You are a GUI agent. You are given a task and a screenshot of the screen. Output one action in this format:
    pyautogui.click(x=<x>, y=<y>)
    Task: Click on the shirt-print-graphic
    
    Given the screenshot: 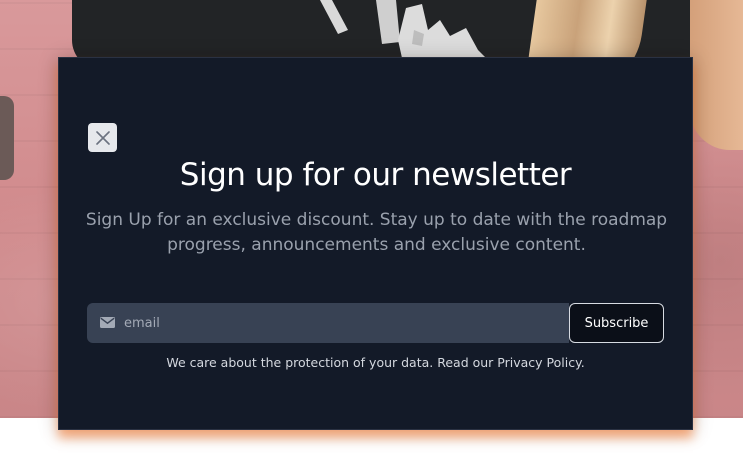 What is the action you would take?
    pyautogui.click(x=403, y=29)
    